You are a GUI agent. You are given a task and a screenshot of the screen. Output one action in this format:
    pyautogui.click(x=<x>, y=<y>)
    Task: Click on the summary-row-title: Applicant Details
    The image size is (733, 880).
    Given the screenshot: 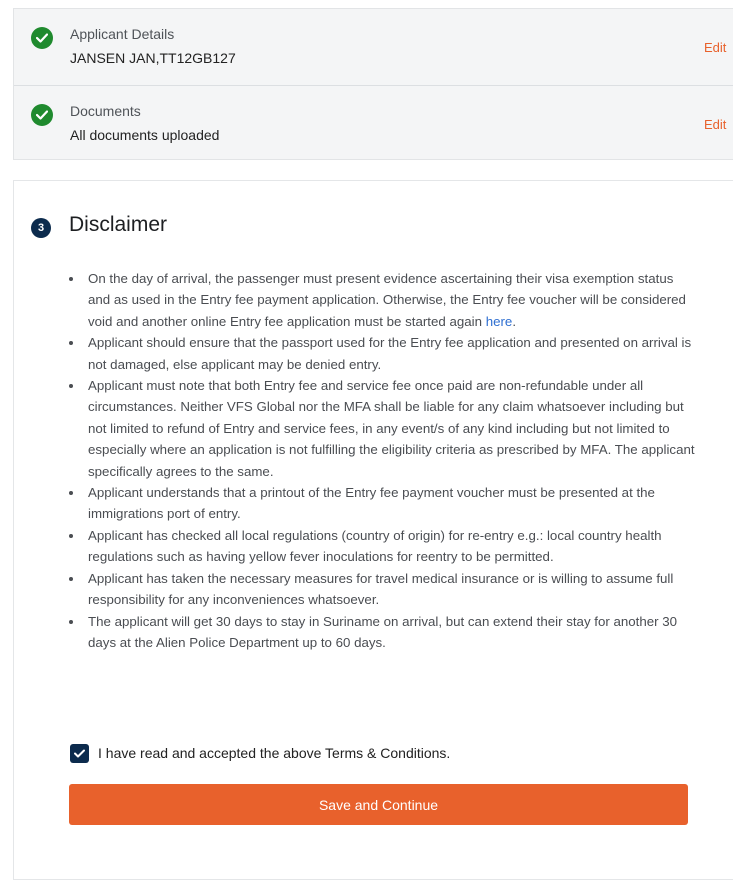 What is the action you would take?
    pyautogui.click(x=122, y=34)
    